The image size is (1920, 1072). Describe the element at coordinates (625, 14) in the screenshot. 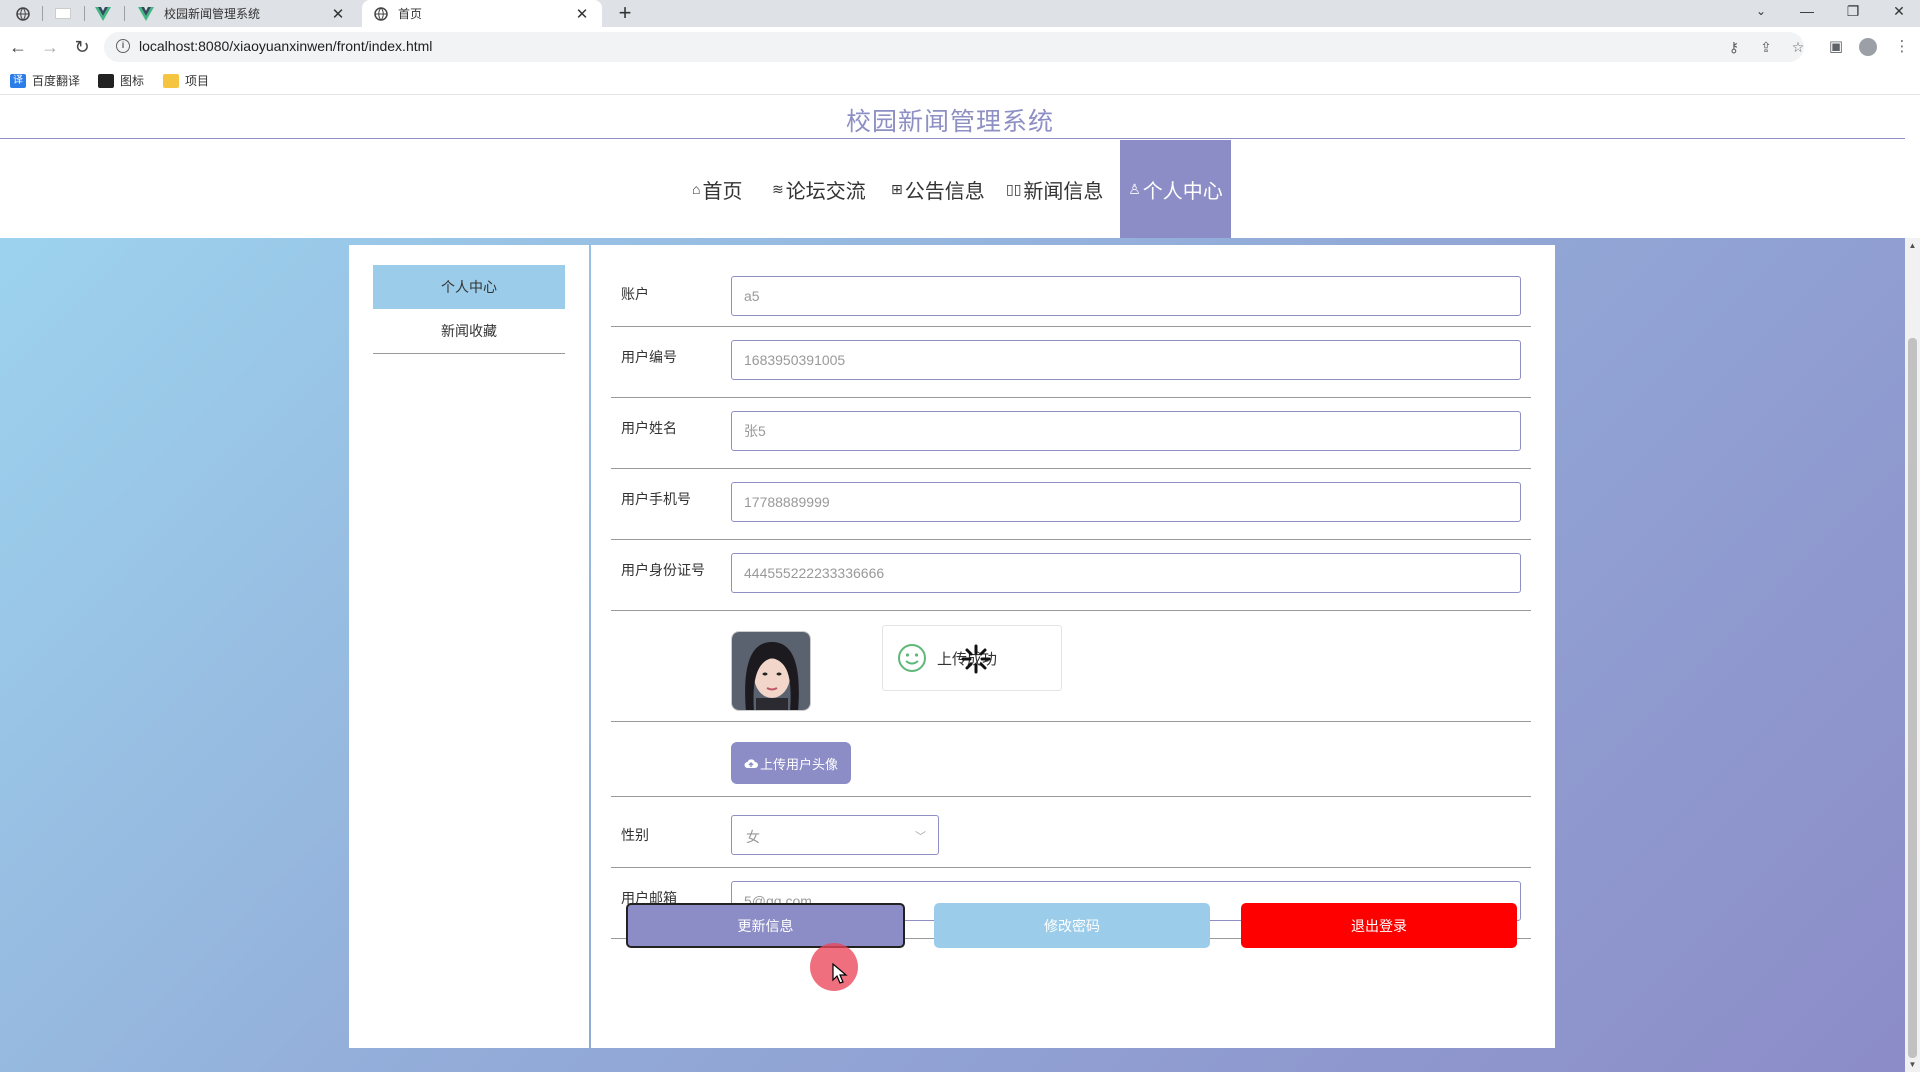

I see `new-tab-button: +` at that location.